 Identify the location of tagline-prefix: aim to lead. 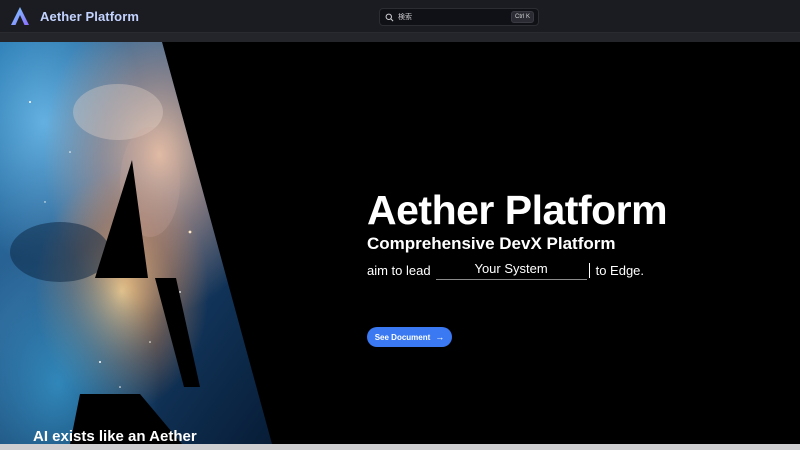
(399, 270).